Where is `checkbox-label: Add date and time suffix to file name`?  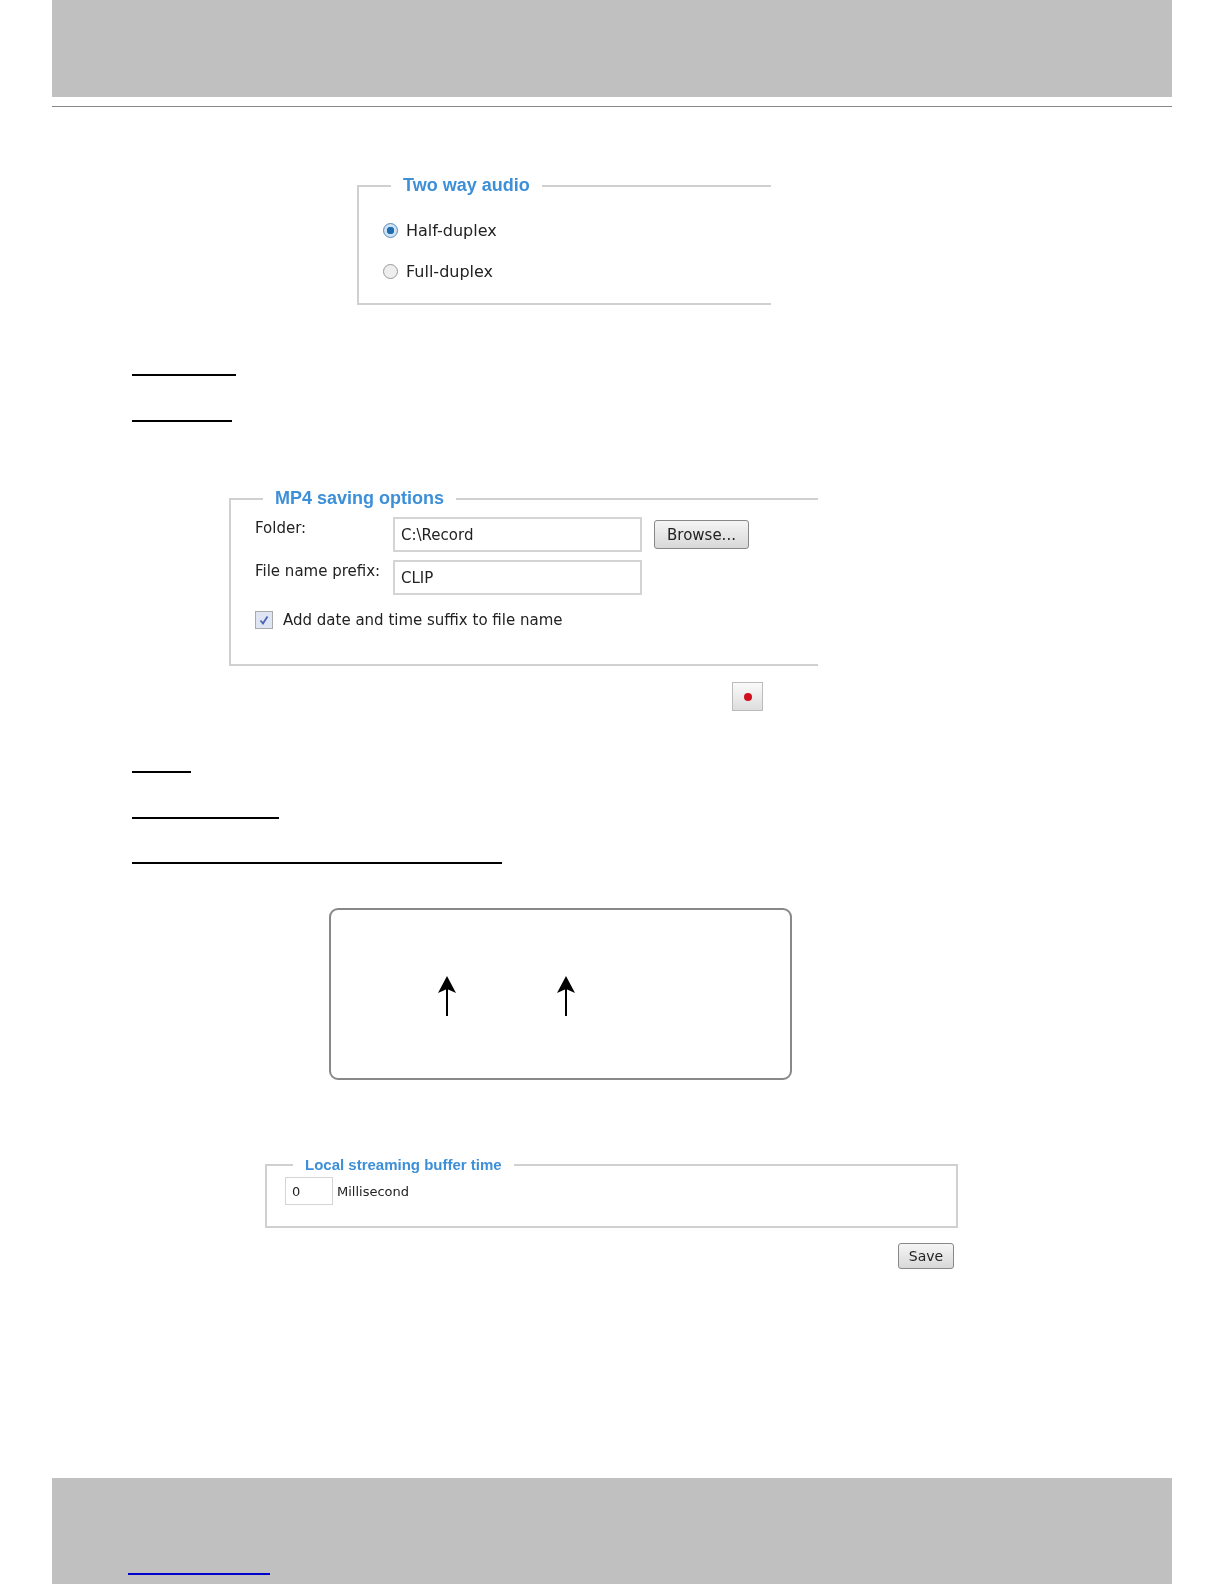 checkbox-label: Add date and time suffix to file name is located at coordinates (423, 620).